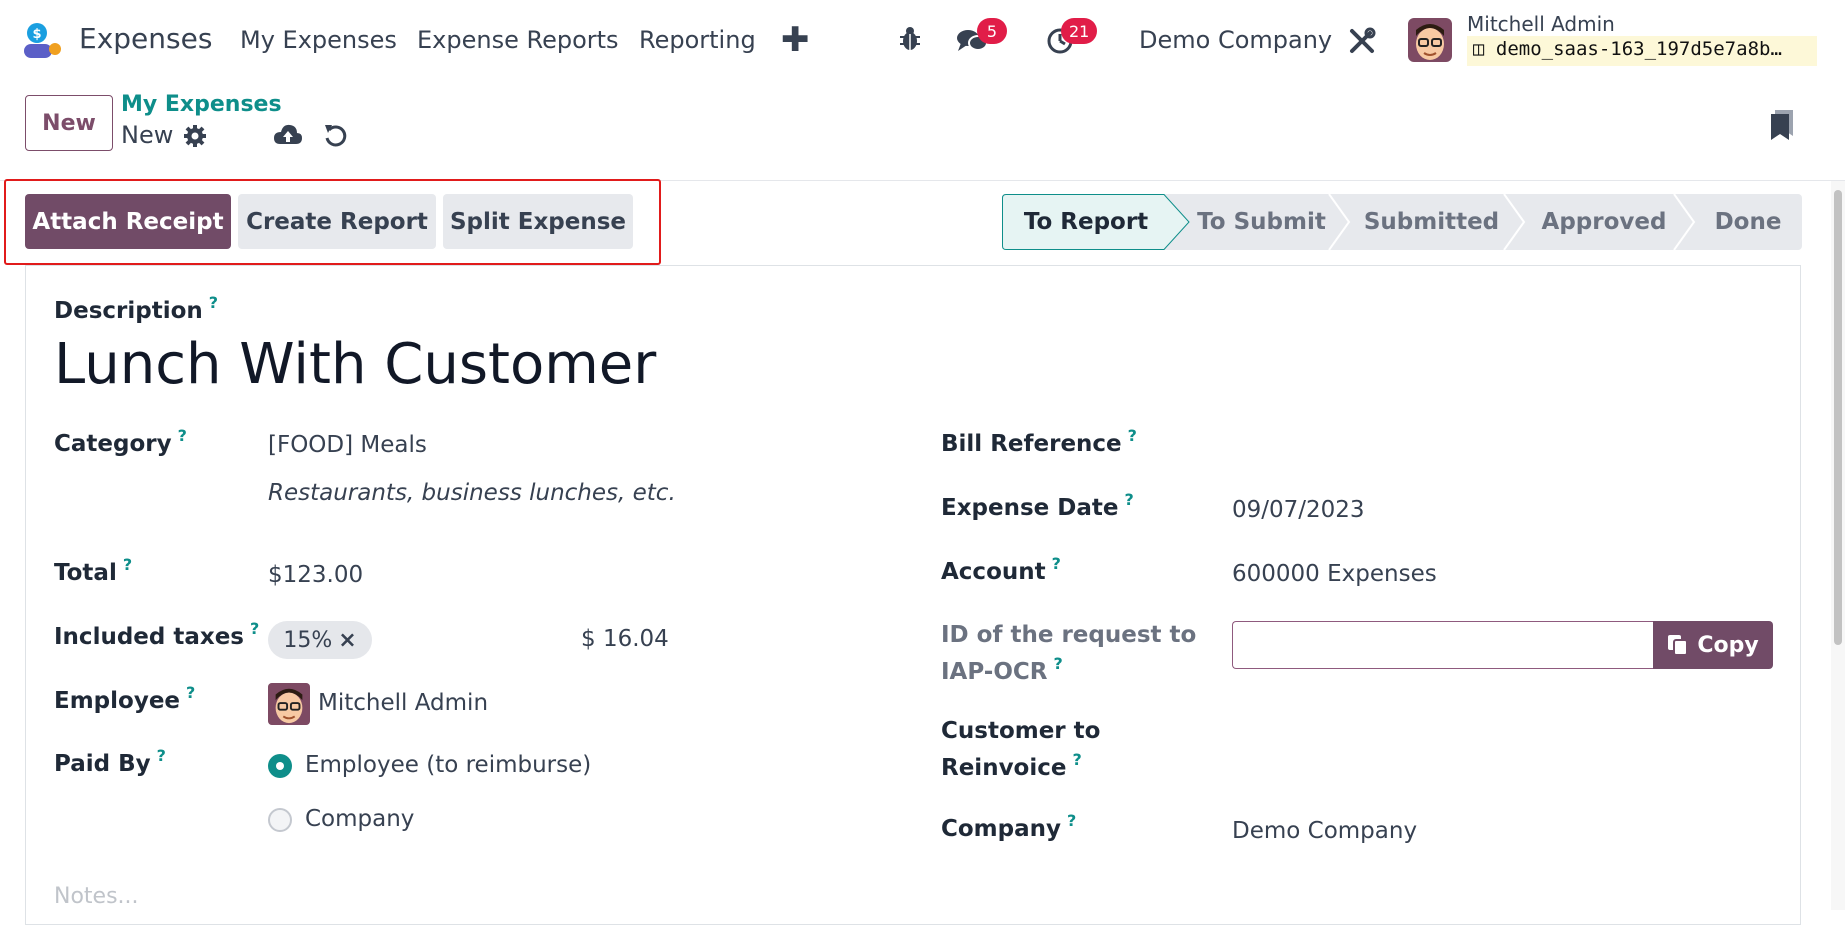  I want to click on employee-field: Mitchell Admin, so click(403, 703).